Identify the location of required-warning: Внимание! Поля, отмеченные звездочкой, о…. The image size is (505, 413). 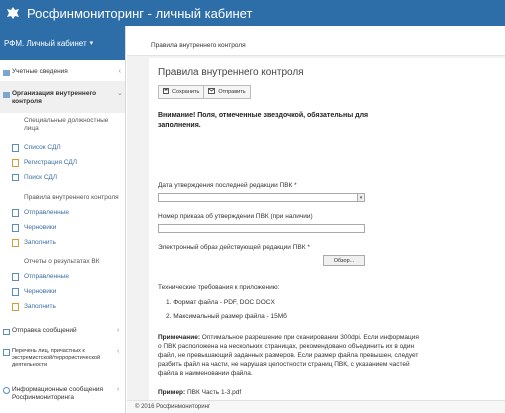
(263, 120).